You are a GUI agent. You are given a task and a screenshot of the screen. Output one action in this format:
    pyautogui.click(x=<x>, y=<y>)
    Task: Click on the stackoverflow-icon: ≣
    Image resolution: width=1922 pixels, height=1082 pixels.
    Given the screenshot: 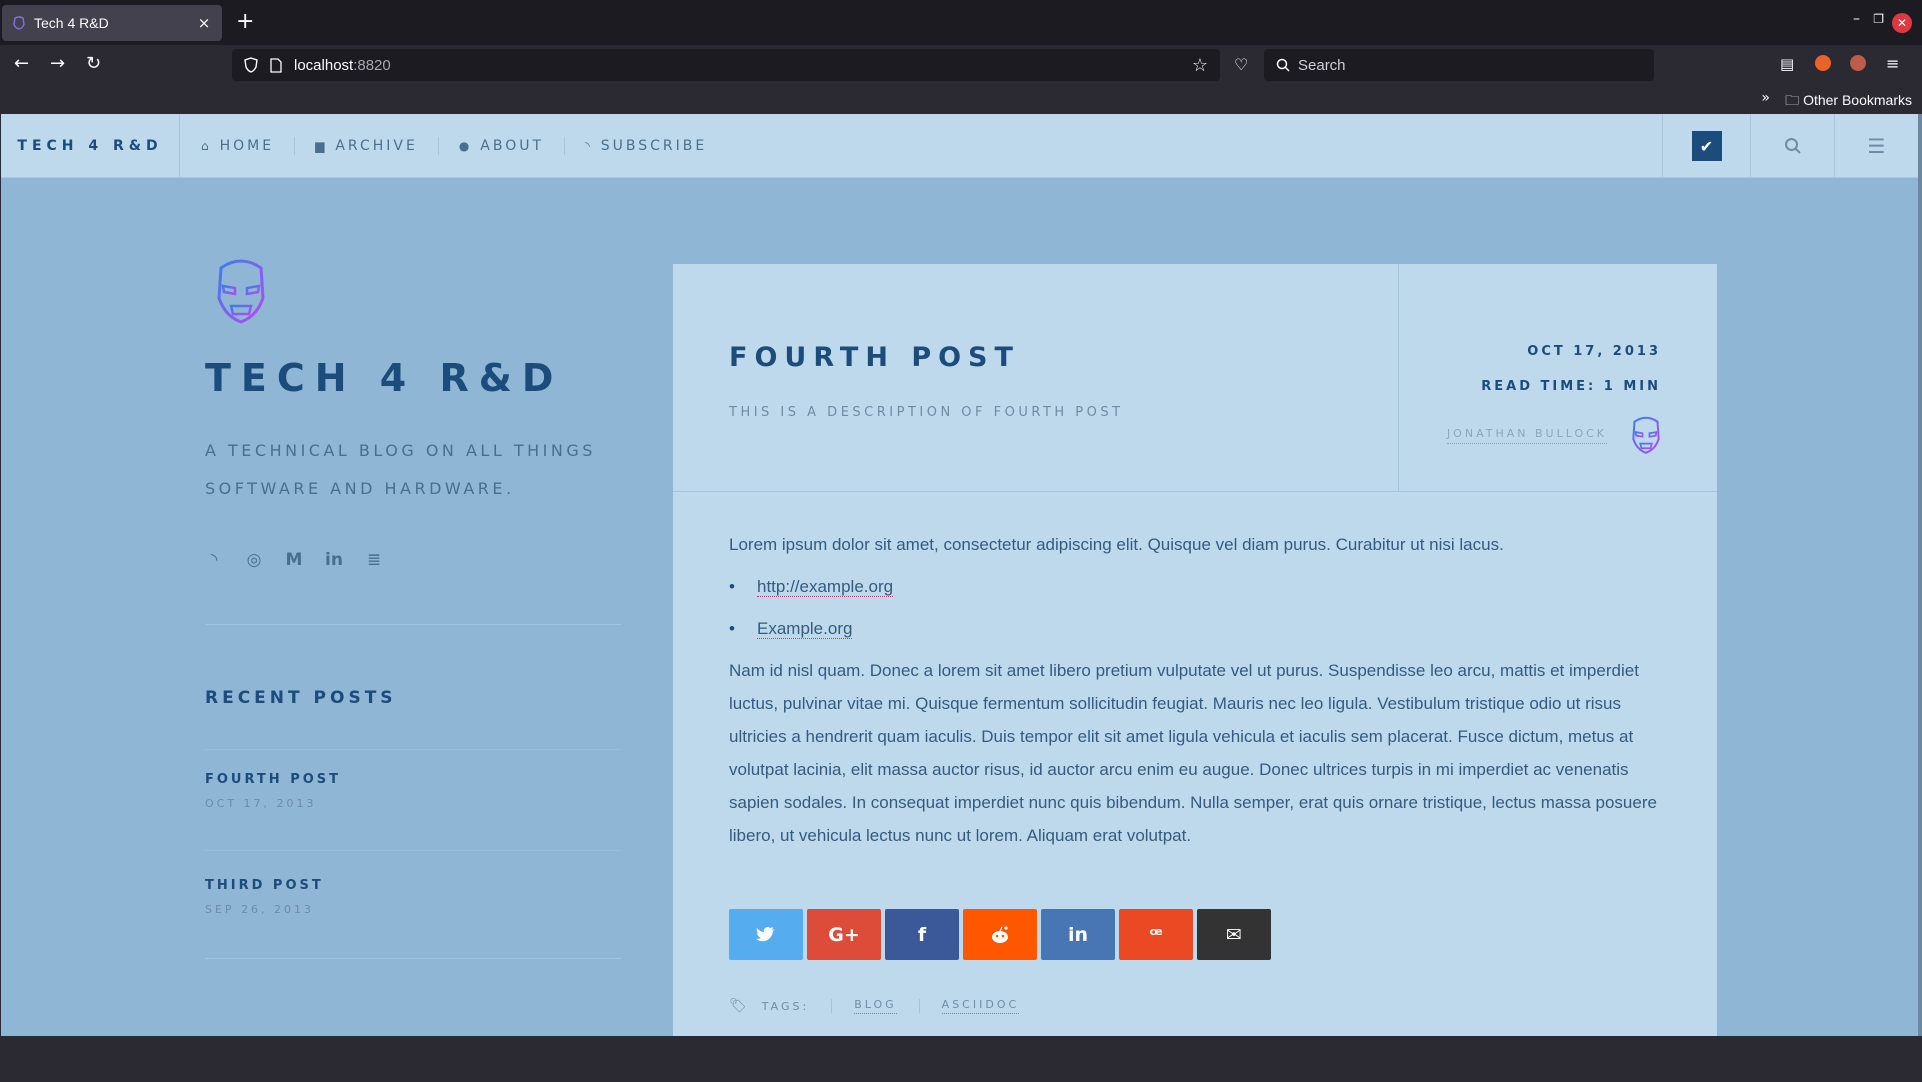 What is the action you would take?
    pyautogui.click(x=374, y=560)
    